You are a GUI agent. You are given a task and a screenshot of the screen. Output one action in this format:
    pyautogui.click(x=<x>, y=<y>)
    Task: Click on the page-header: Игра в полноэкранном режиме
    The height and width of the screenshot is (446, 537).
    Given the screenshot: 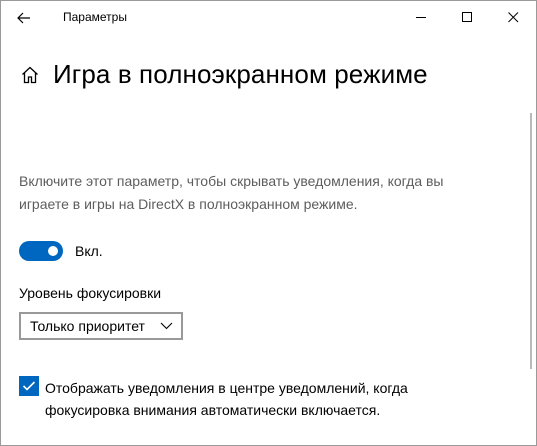 What is the action you would take?
    pyautogui.click(x=223, y=74)
    